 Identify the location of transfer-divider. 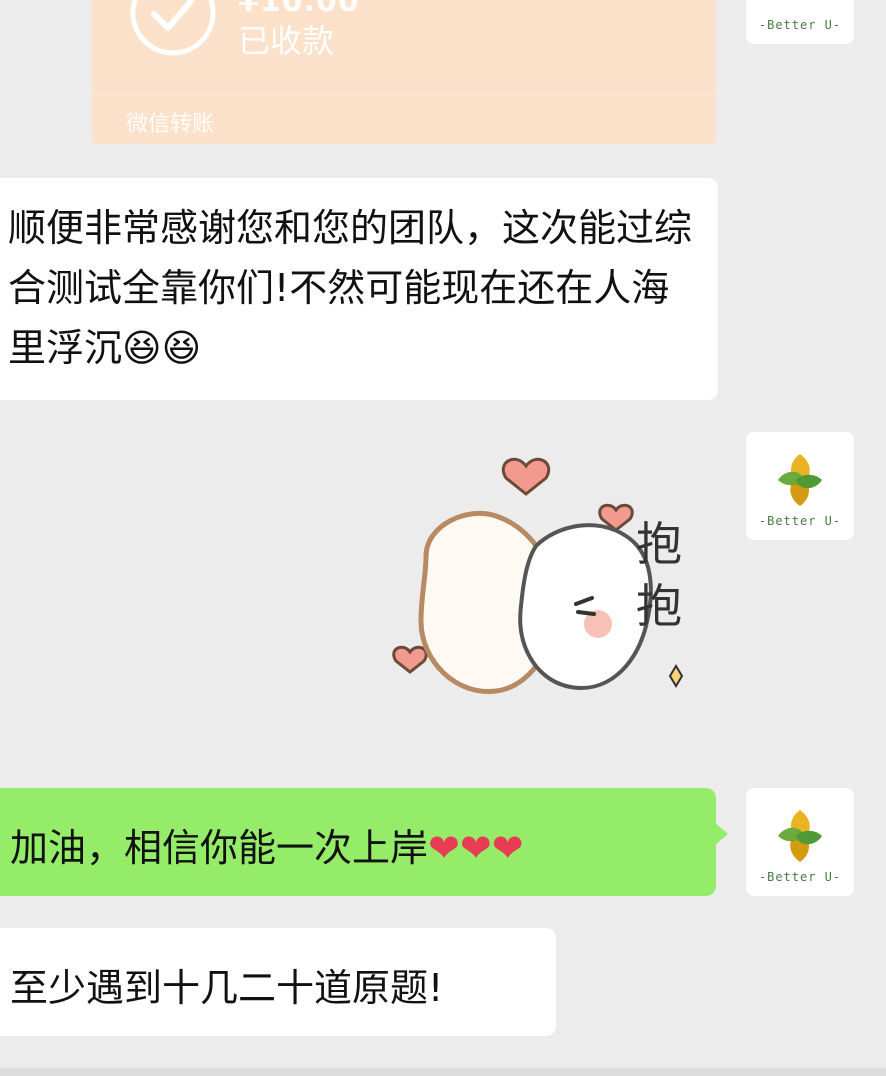
(404, 94).